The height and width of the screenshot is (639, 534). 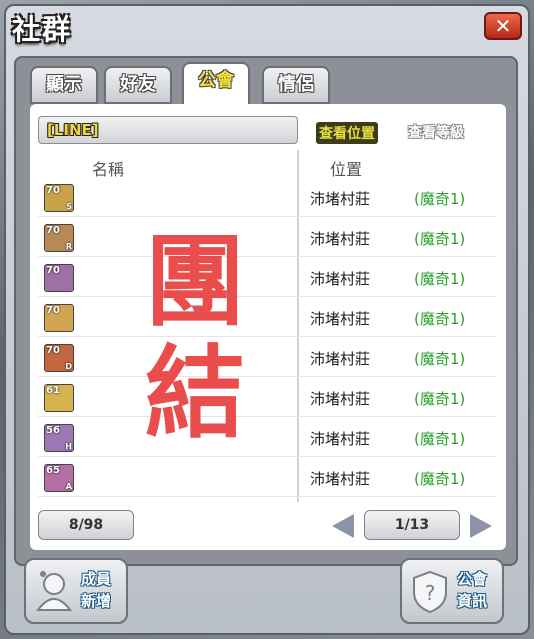 I want to click on table-row: 65 A 沛堵村莊 (魔奇1), so click(x=267, y=477).